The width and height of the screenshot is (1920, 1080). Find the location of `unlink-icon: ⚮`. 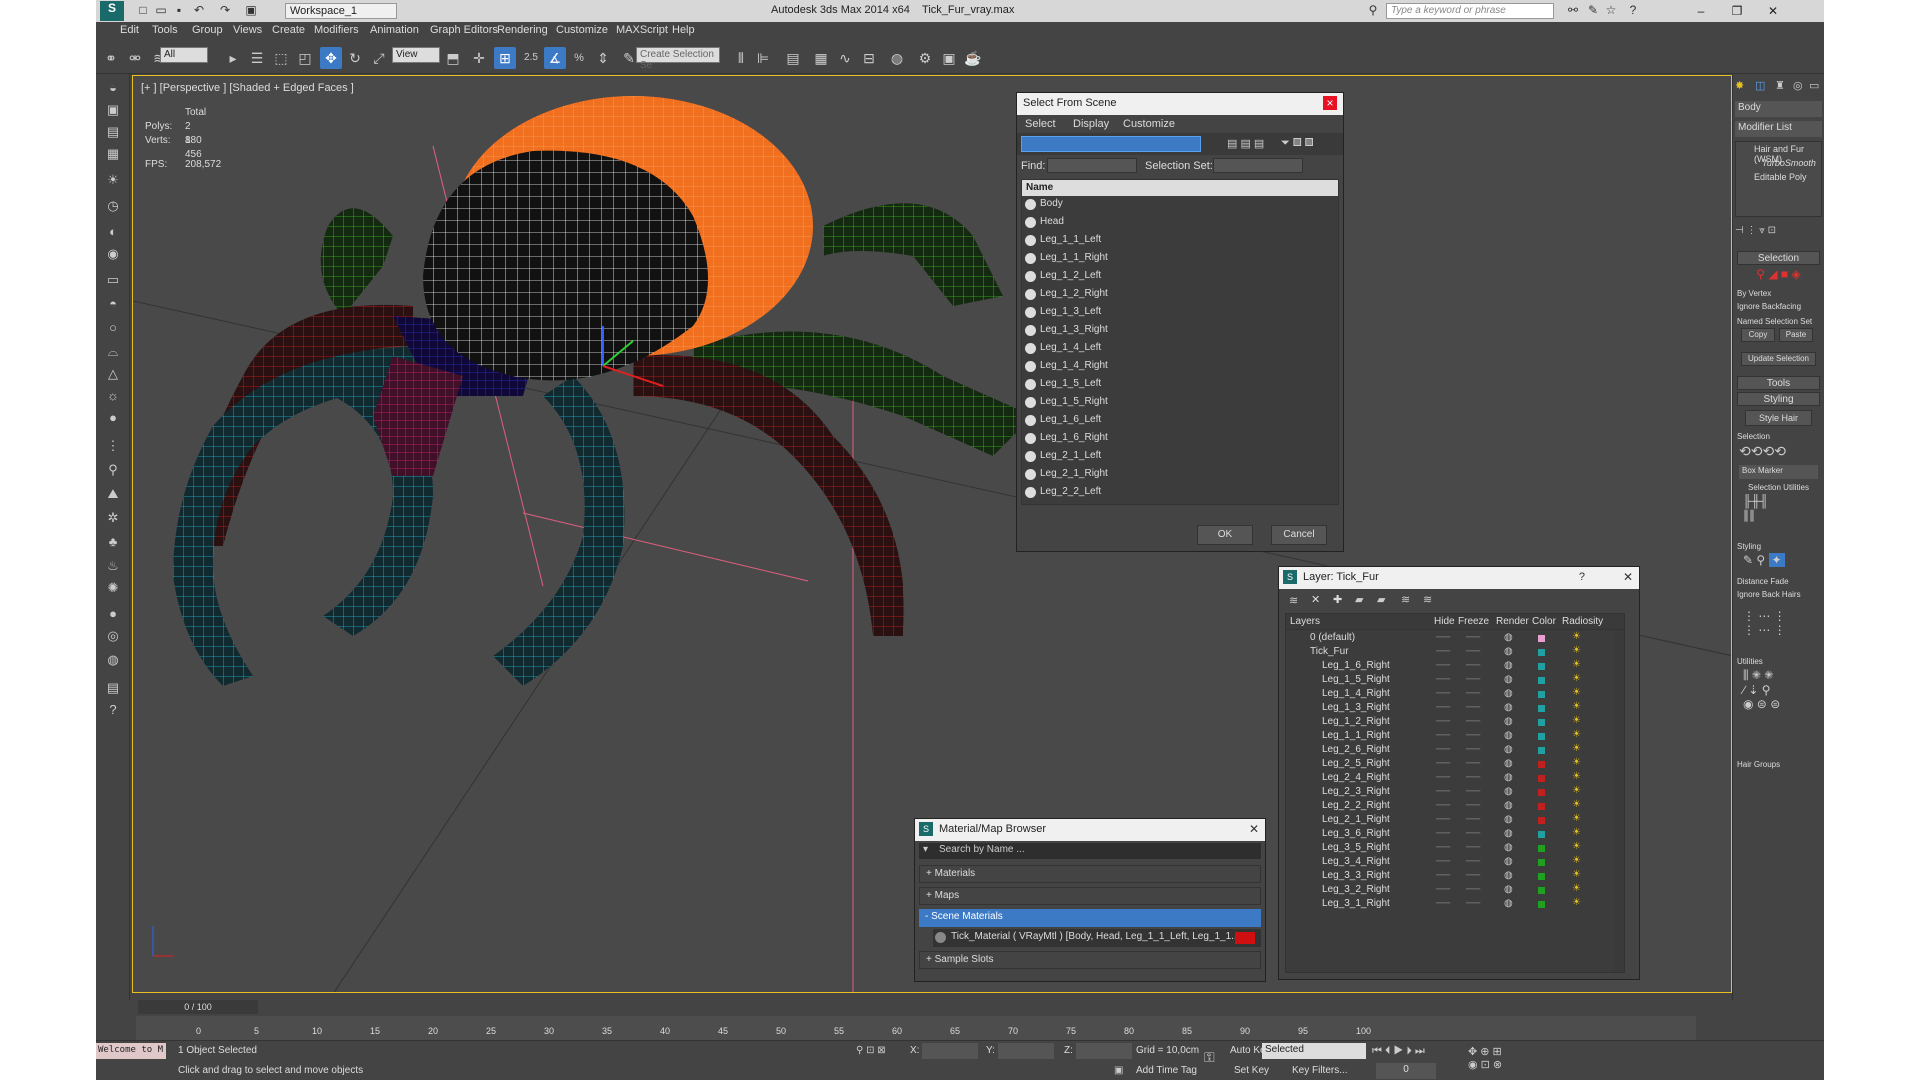

unlink-icon: ⚮ is located at coordinates (135, 58).